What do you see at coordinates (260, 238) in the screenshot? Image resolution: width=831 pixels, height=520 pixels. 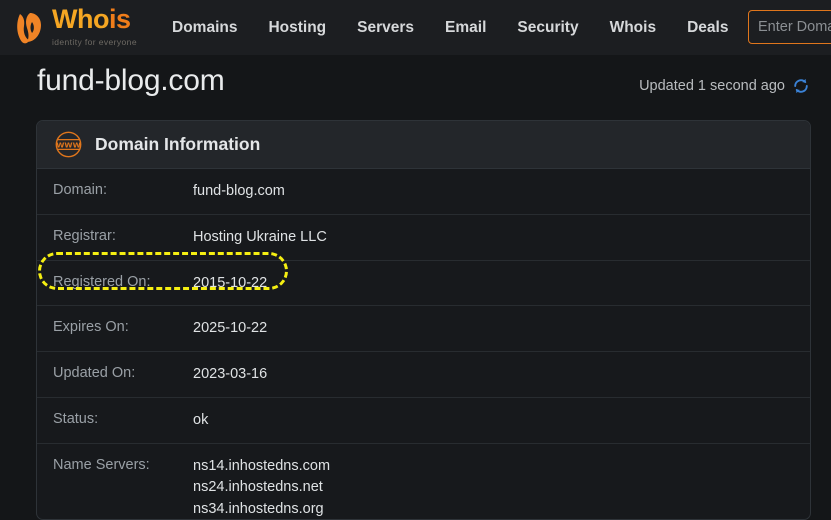 I see `row-value: Hosting Ukraine LLC` at bounding box center [260, 238].